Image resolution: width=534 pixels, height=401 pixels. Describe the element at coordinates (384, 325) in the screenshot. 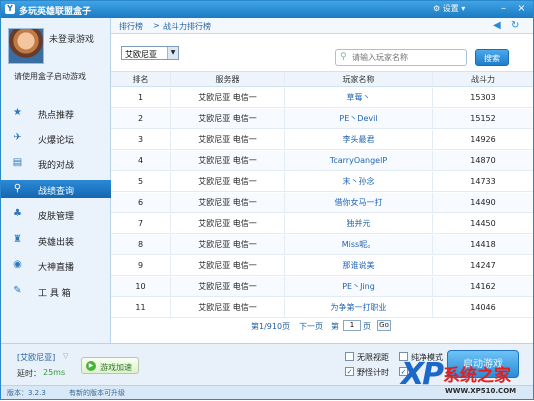

I see `go-button: Go` at that location.